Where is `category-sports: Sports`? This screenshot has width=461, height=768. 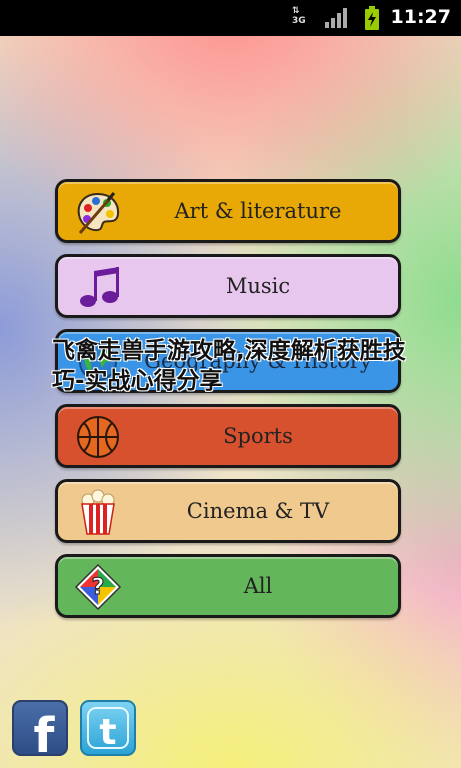 category-sports: Sports is located at coordinates (228, 436).